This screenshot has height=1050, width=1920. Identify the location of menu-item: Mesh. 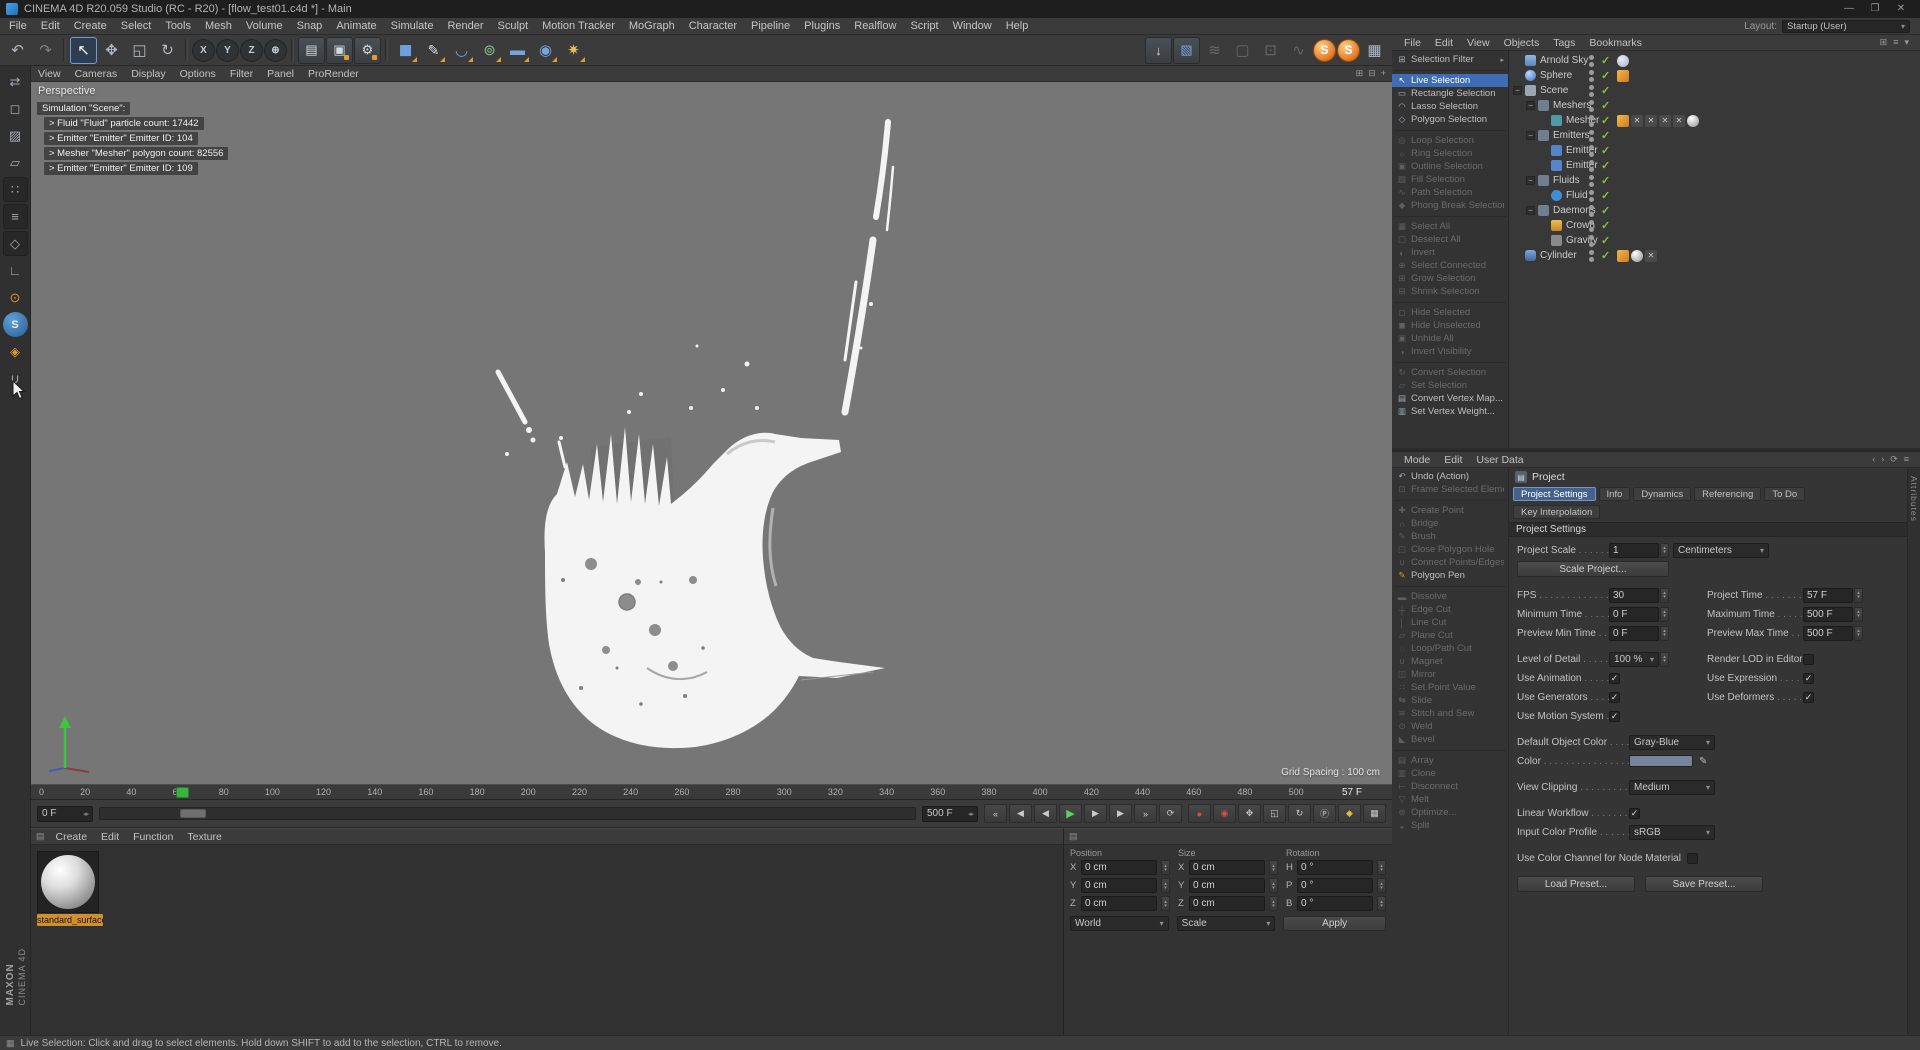
(218, 26).